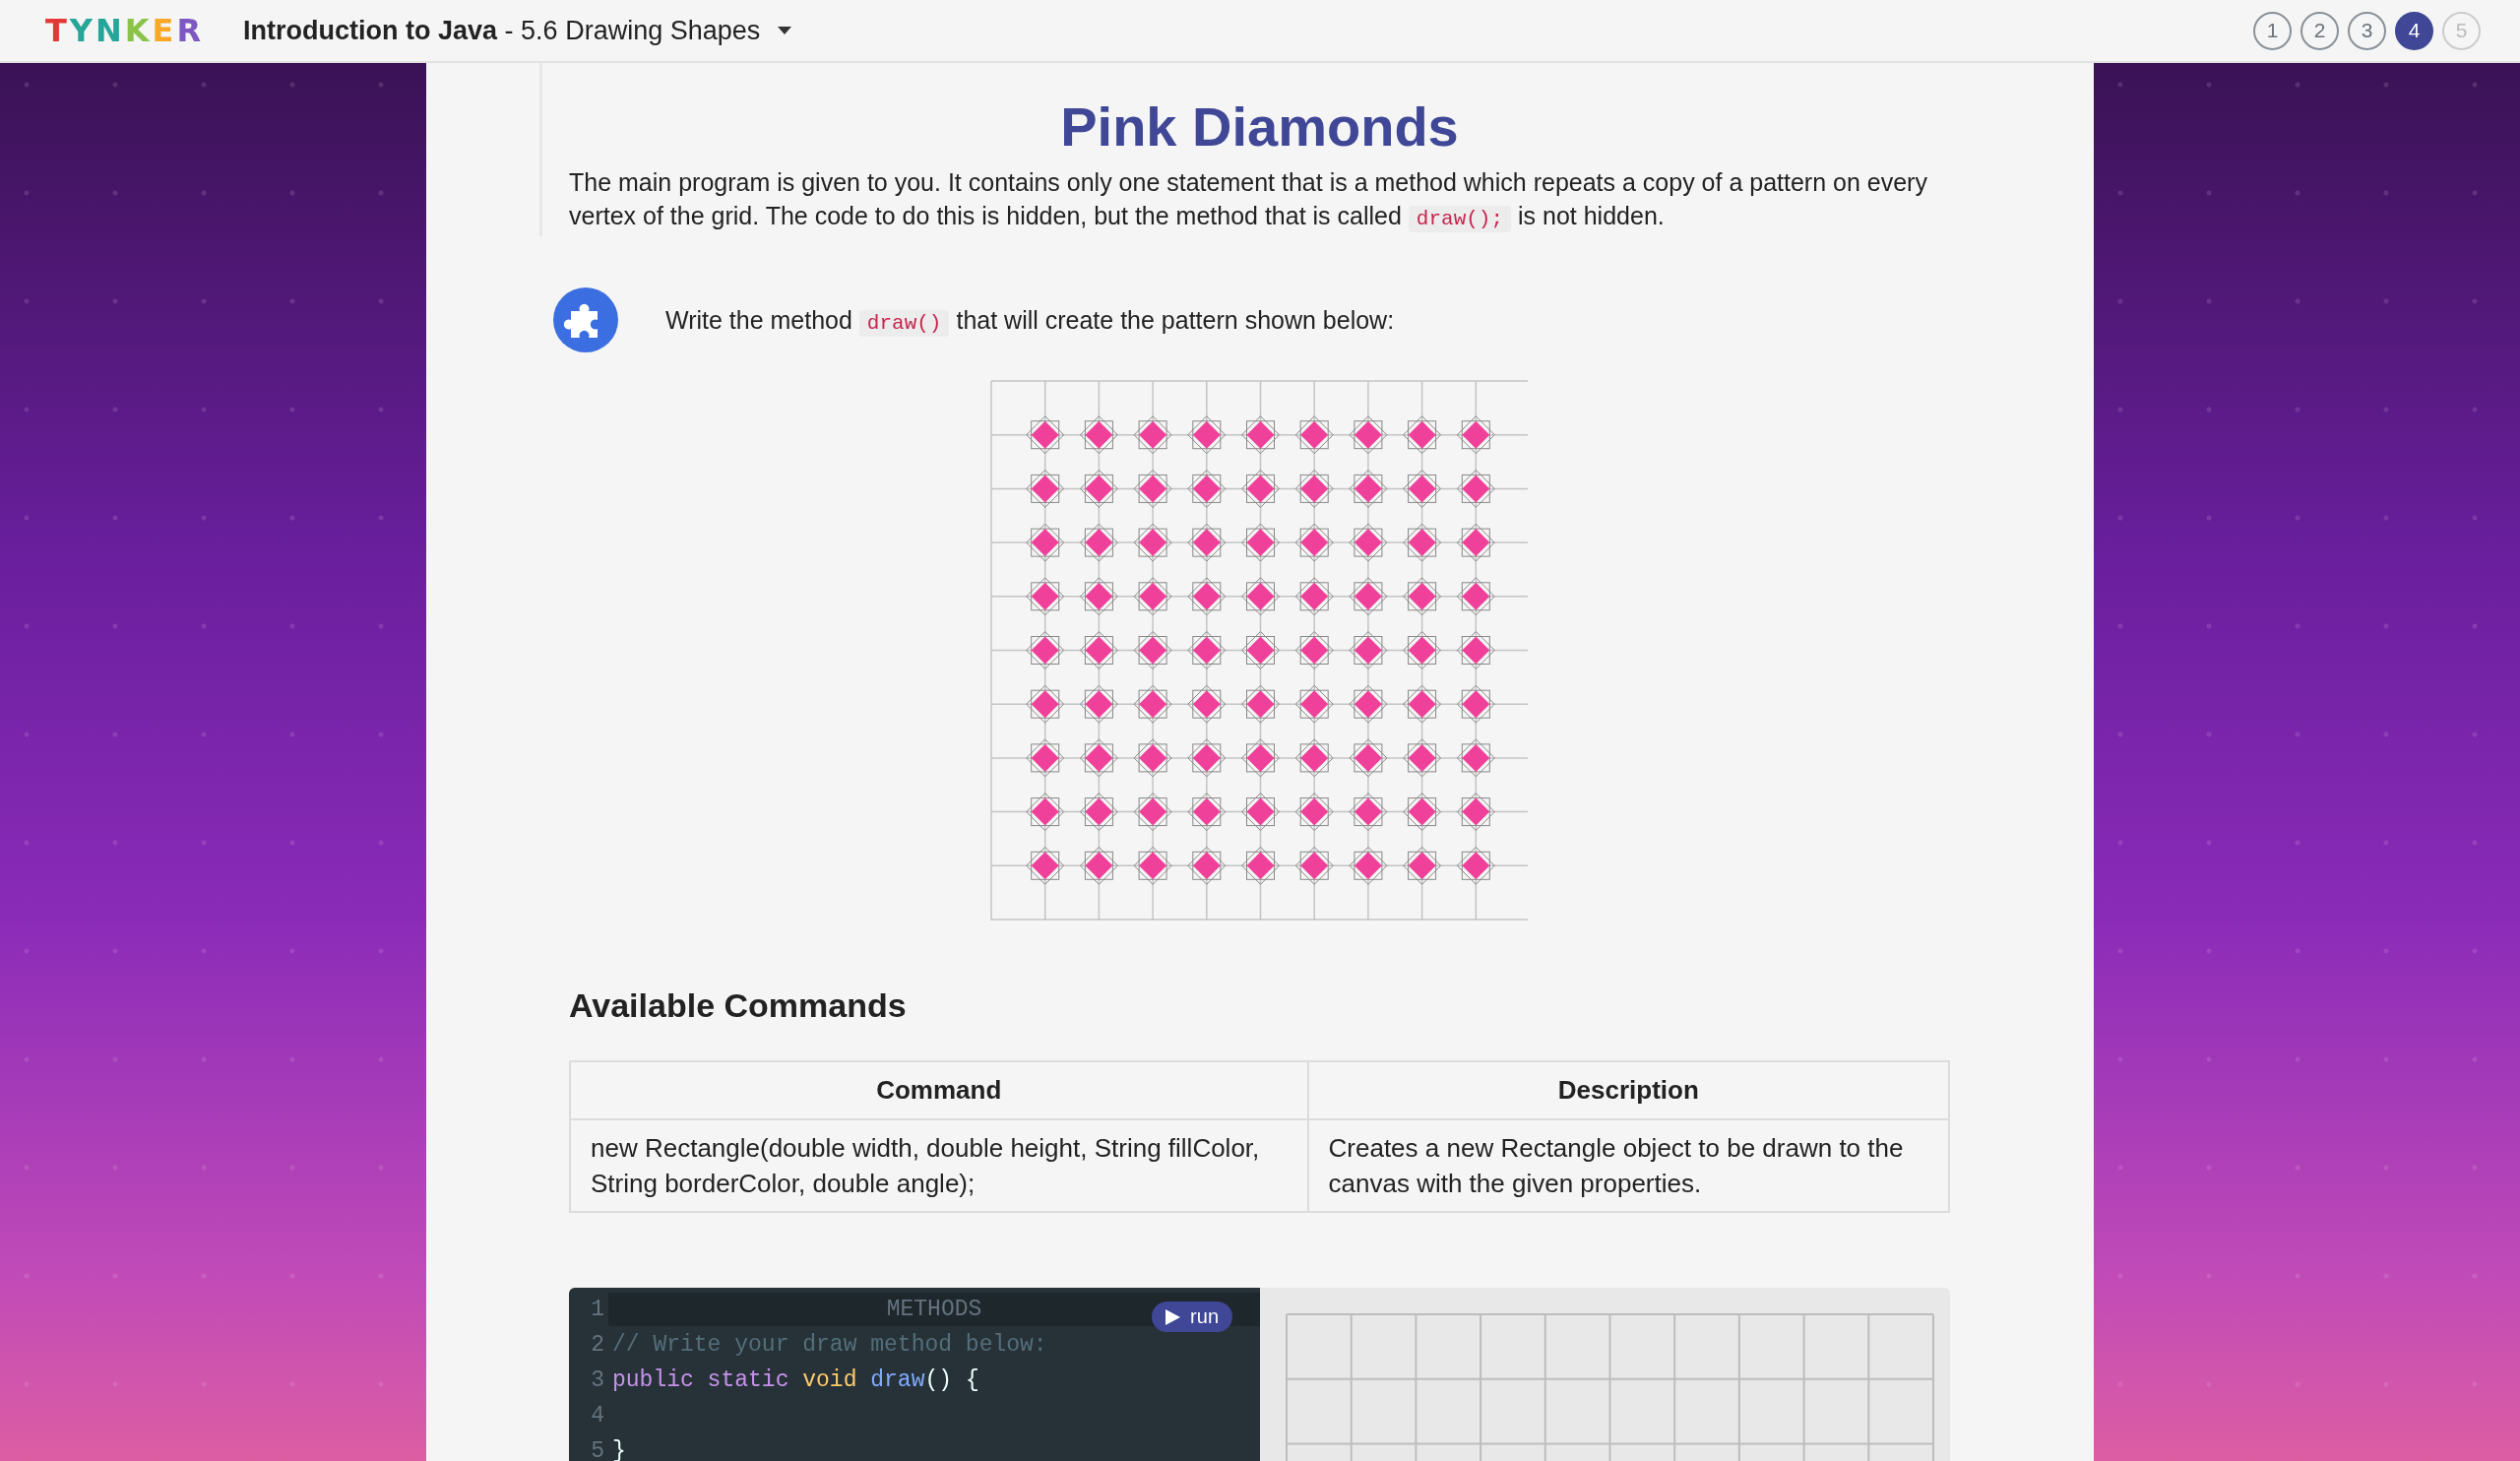 The image size is (2520, 1461). I want to click on play-icon, so click(1173, 1316).